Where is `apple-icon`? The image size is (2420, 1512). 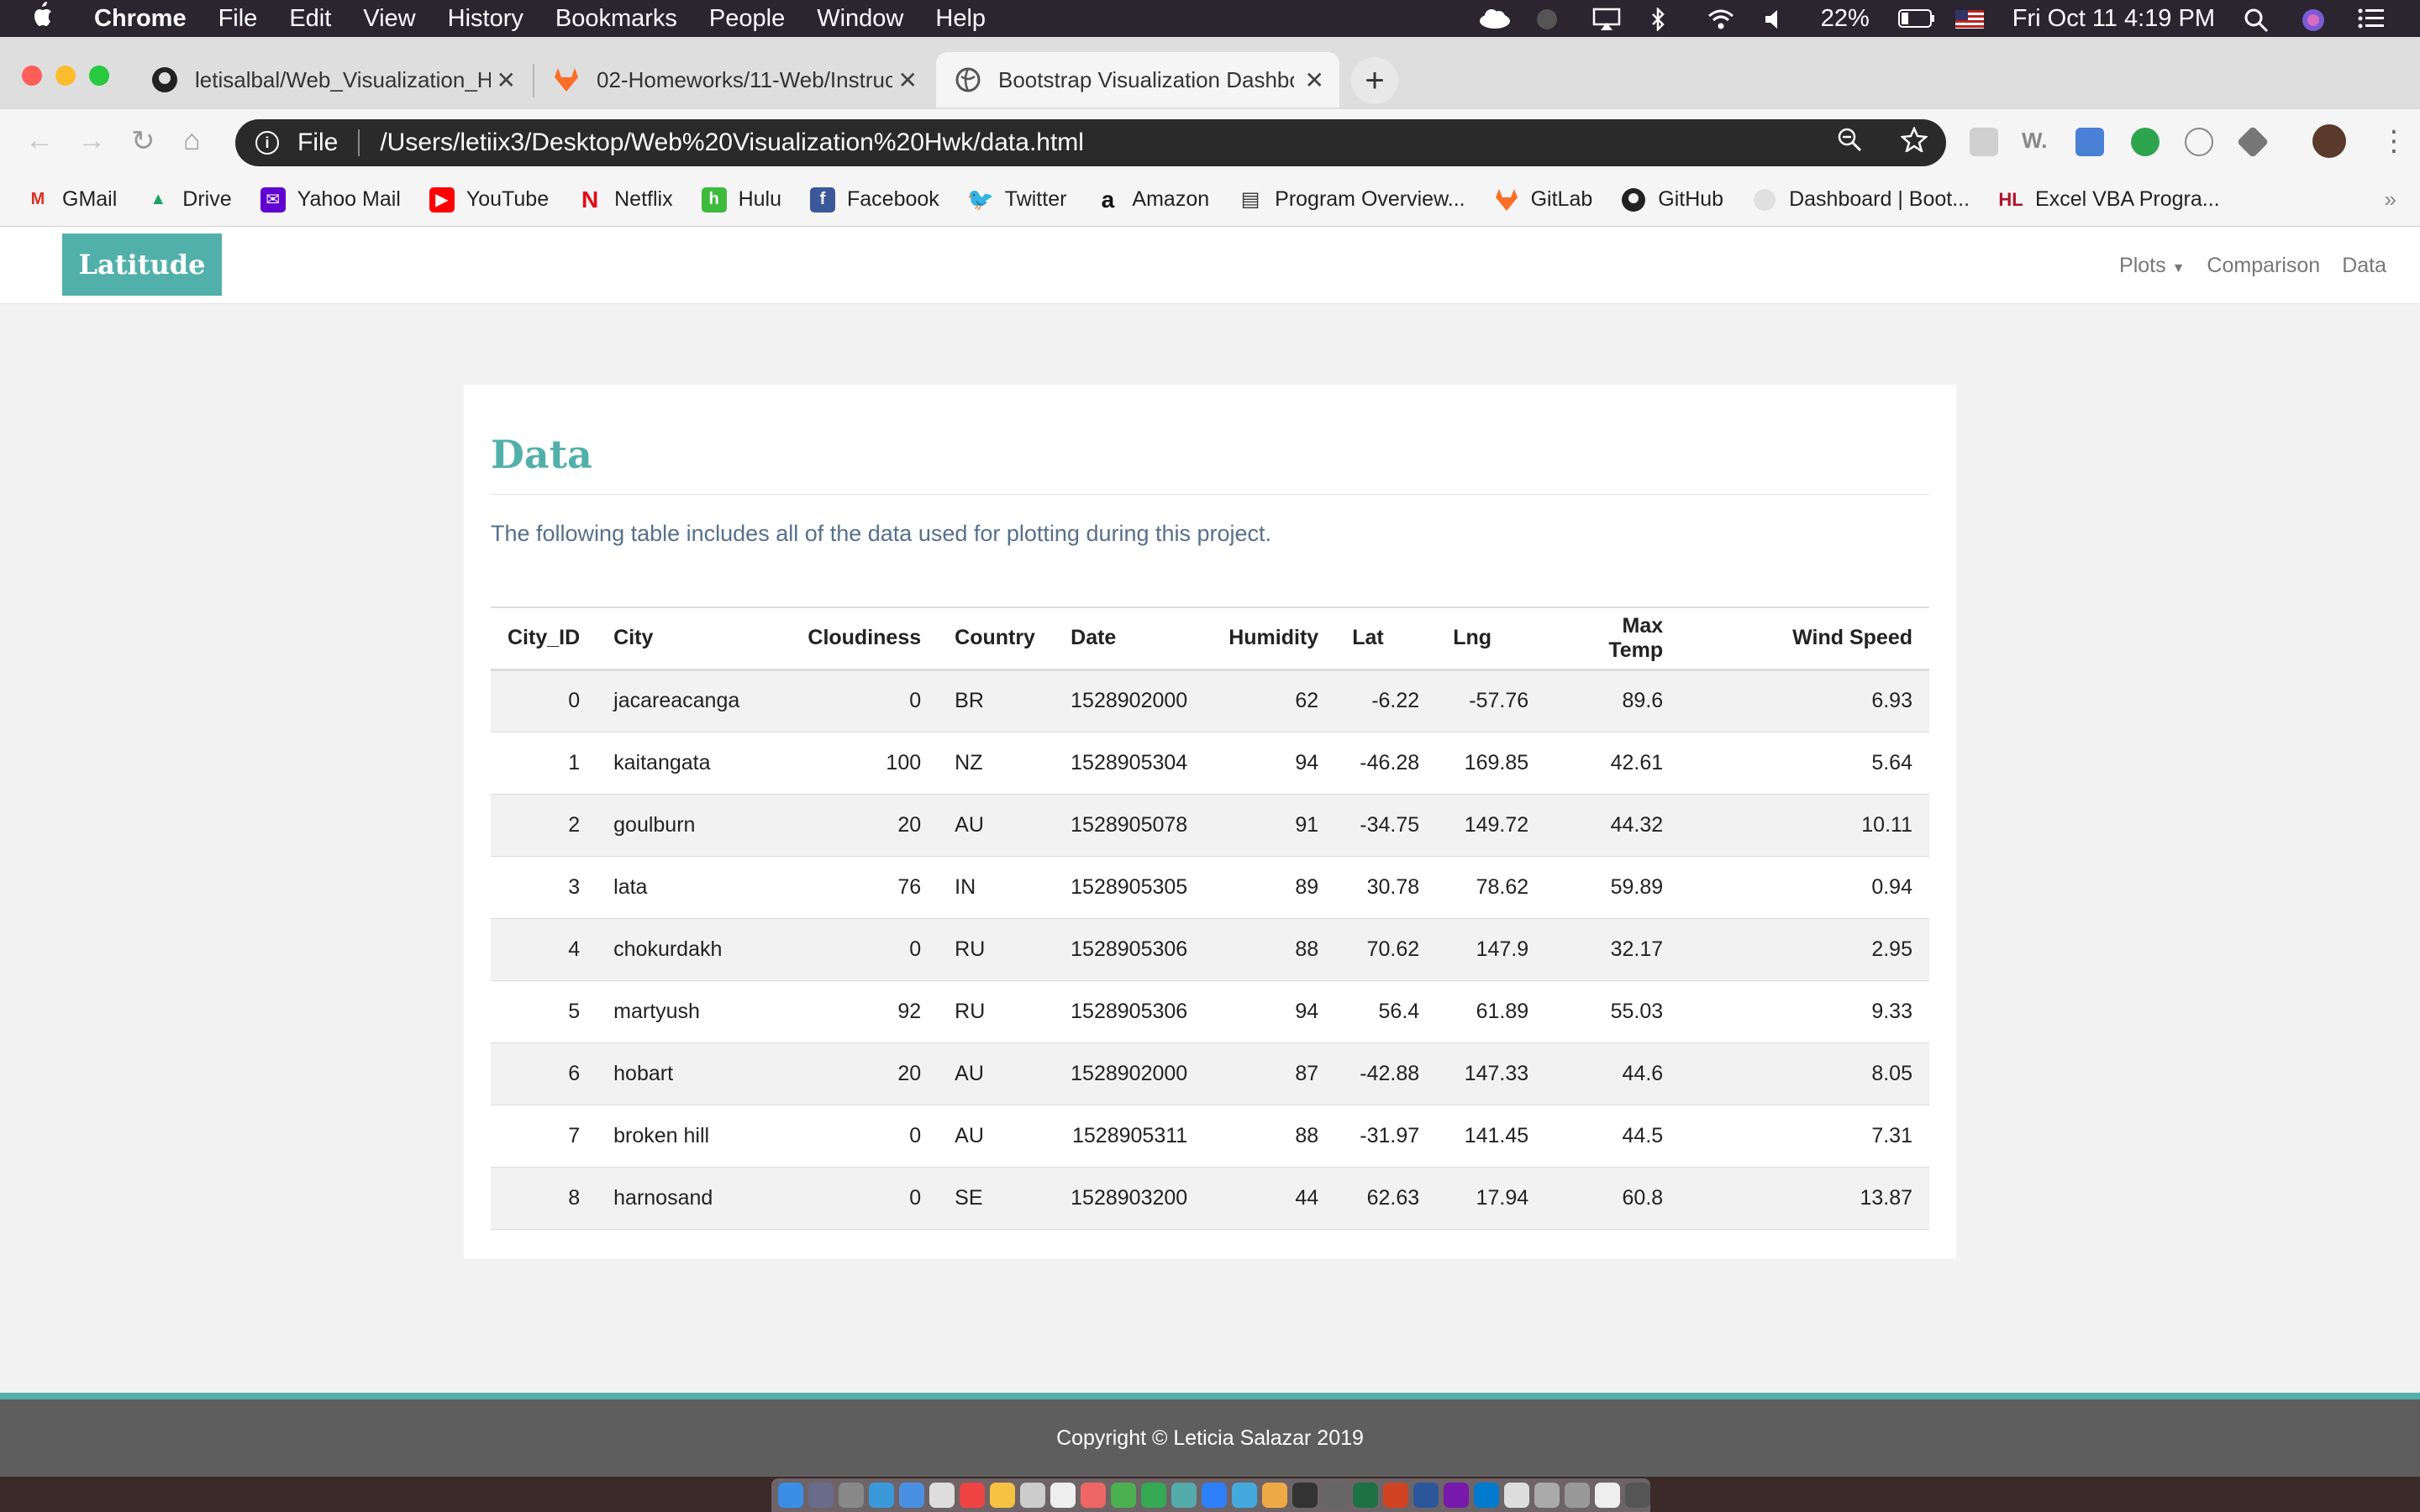 apple-icon is located at coordinates (46, 18).